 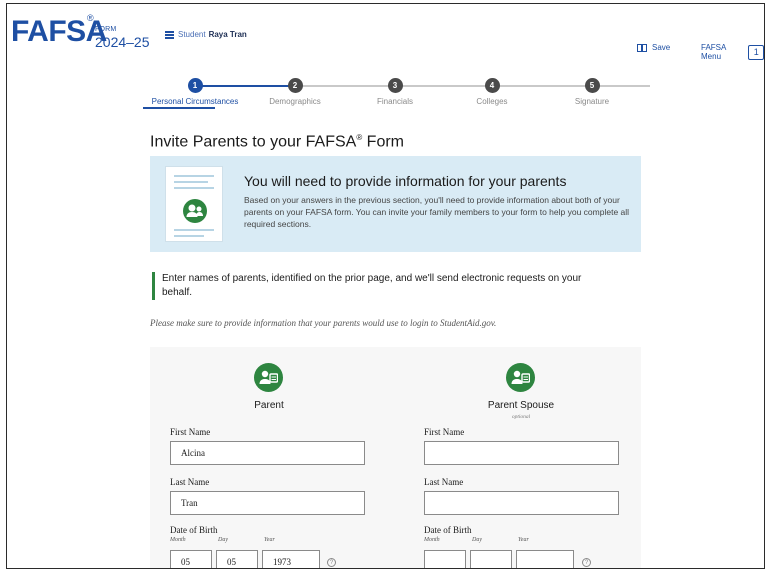 What do you see at coordinates (179, 108) in the screenshot?
I see `active-step-underline` at bounding box center [179, 108].